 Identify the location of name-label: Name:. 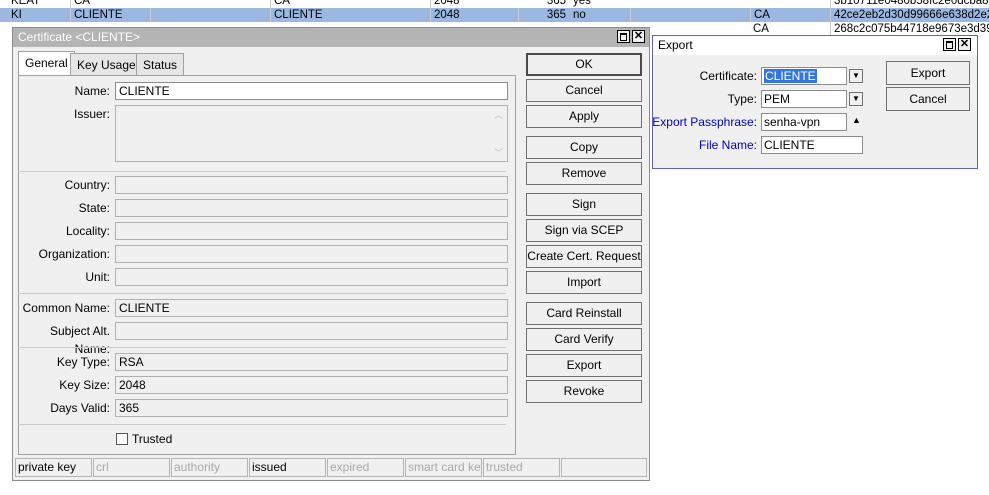
(92, 91).